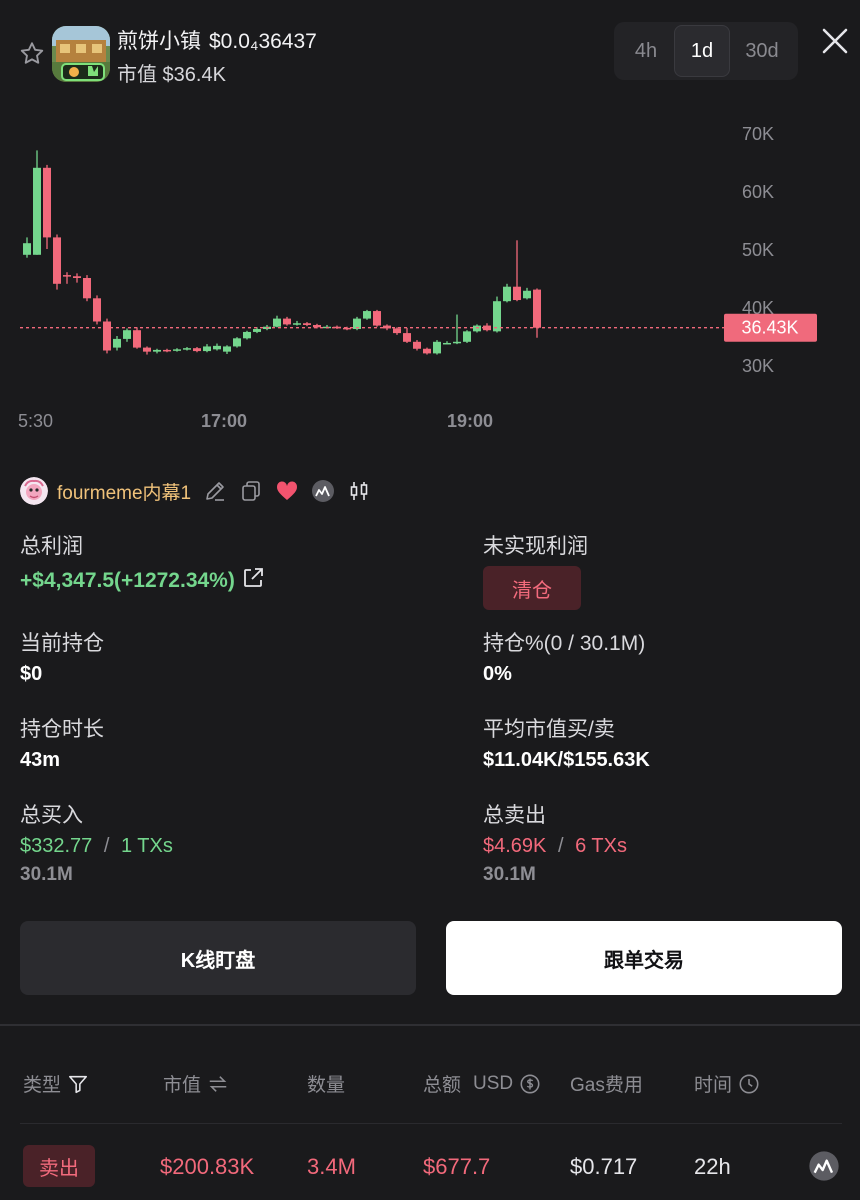 The image size is (860, 1200). Describe the element at coordinates (253, 578) in the screenshot. I see `external-link-icon` at that location.